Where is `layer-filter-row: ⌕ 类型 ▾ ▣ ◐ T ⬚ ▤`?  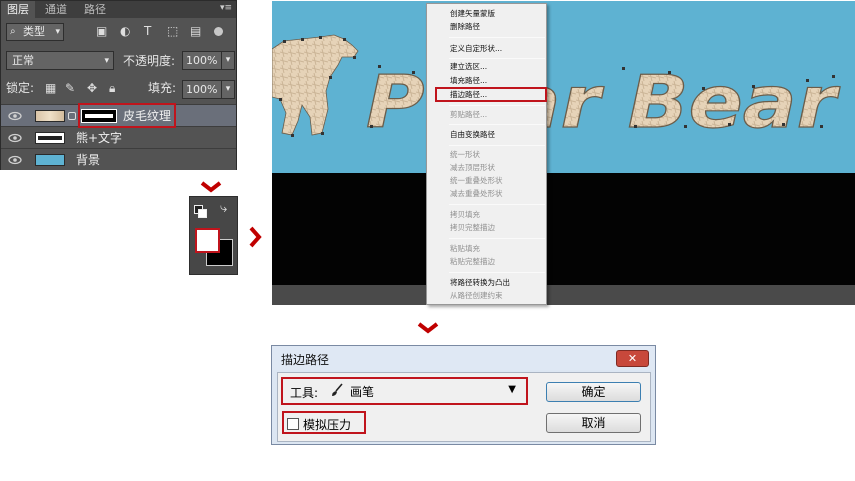 layer-filter-row: ⌕ 类型 ▾ ▣ ◐ T ⬚ ▤ is located at coordinates (118, 33).